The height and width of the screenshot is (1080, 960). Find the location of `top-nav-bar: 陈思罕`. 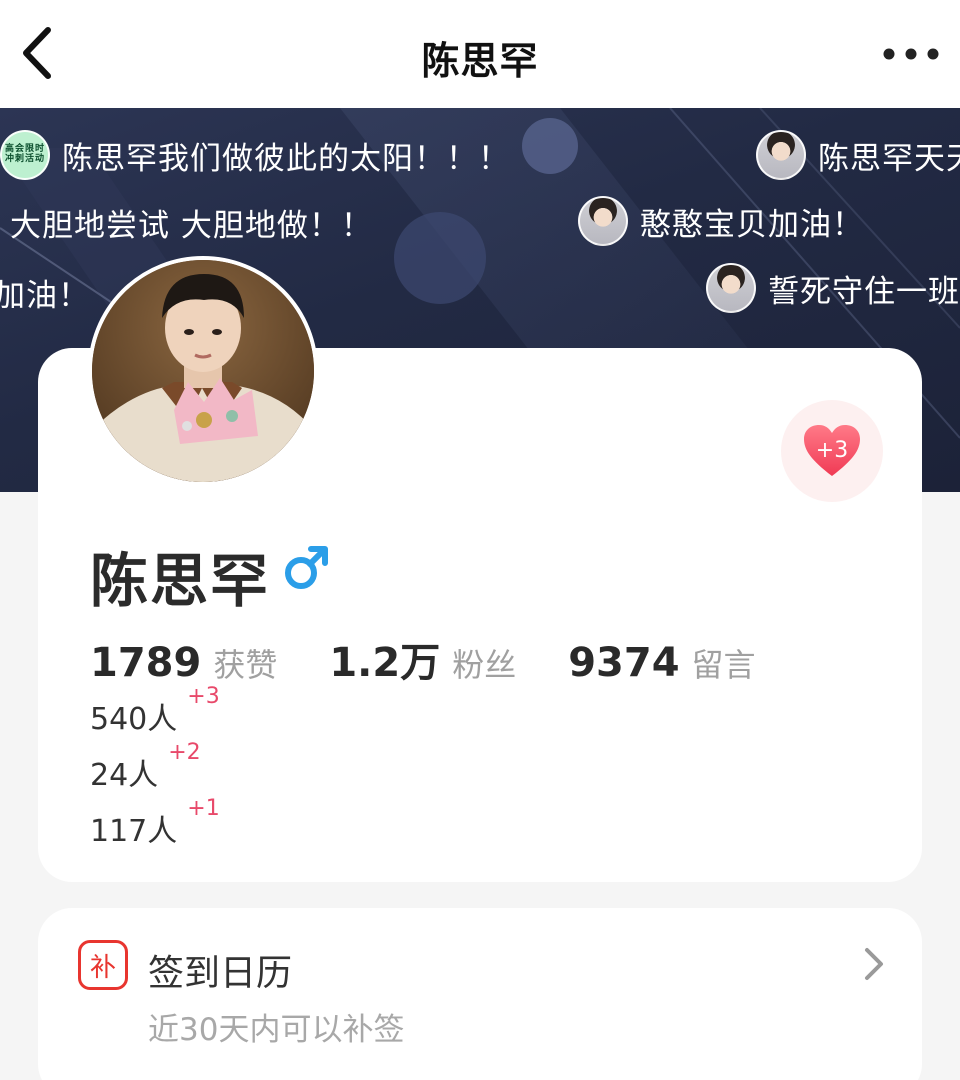

top-nav-bar: 陈思罕 is located at coordinates (480, 54).